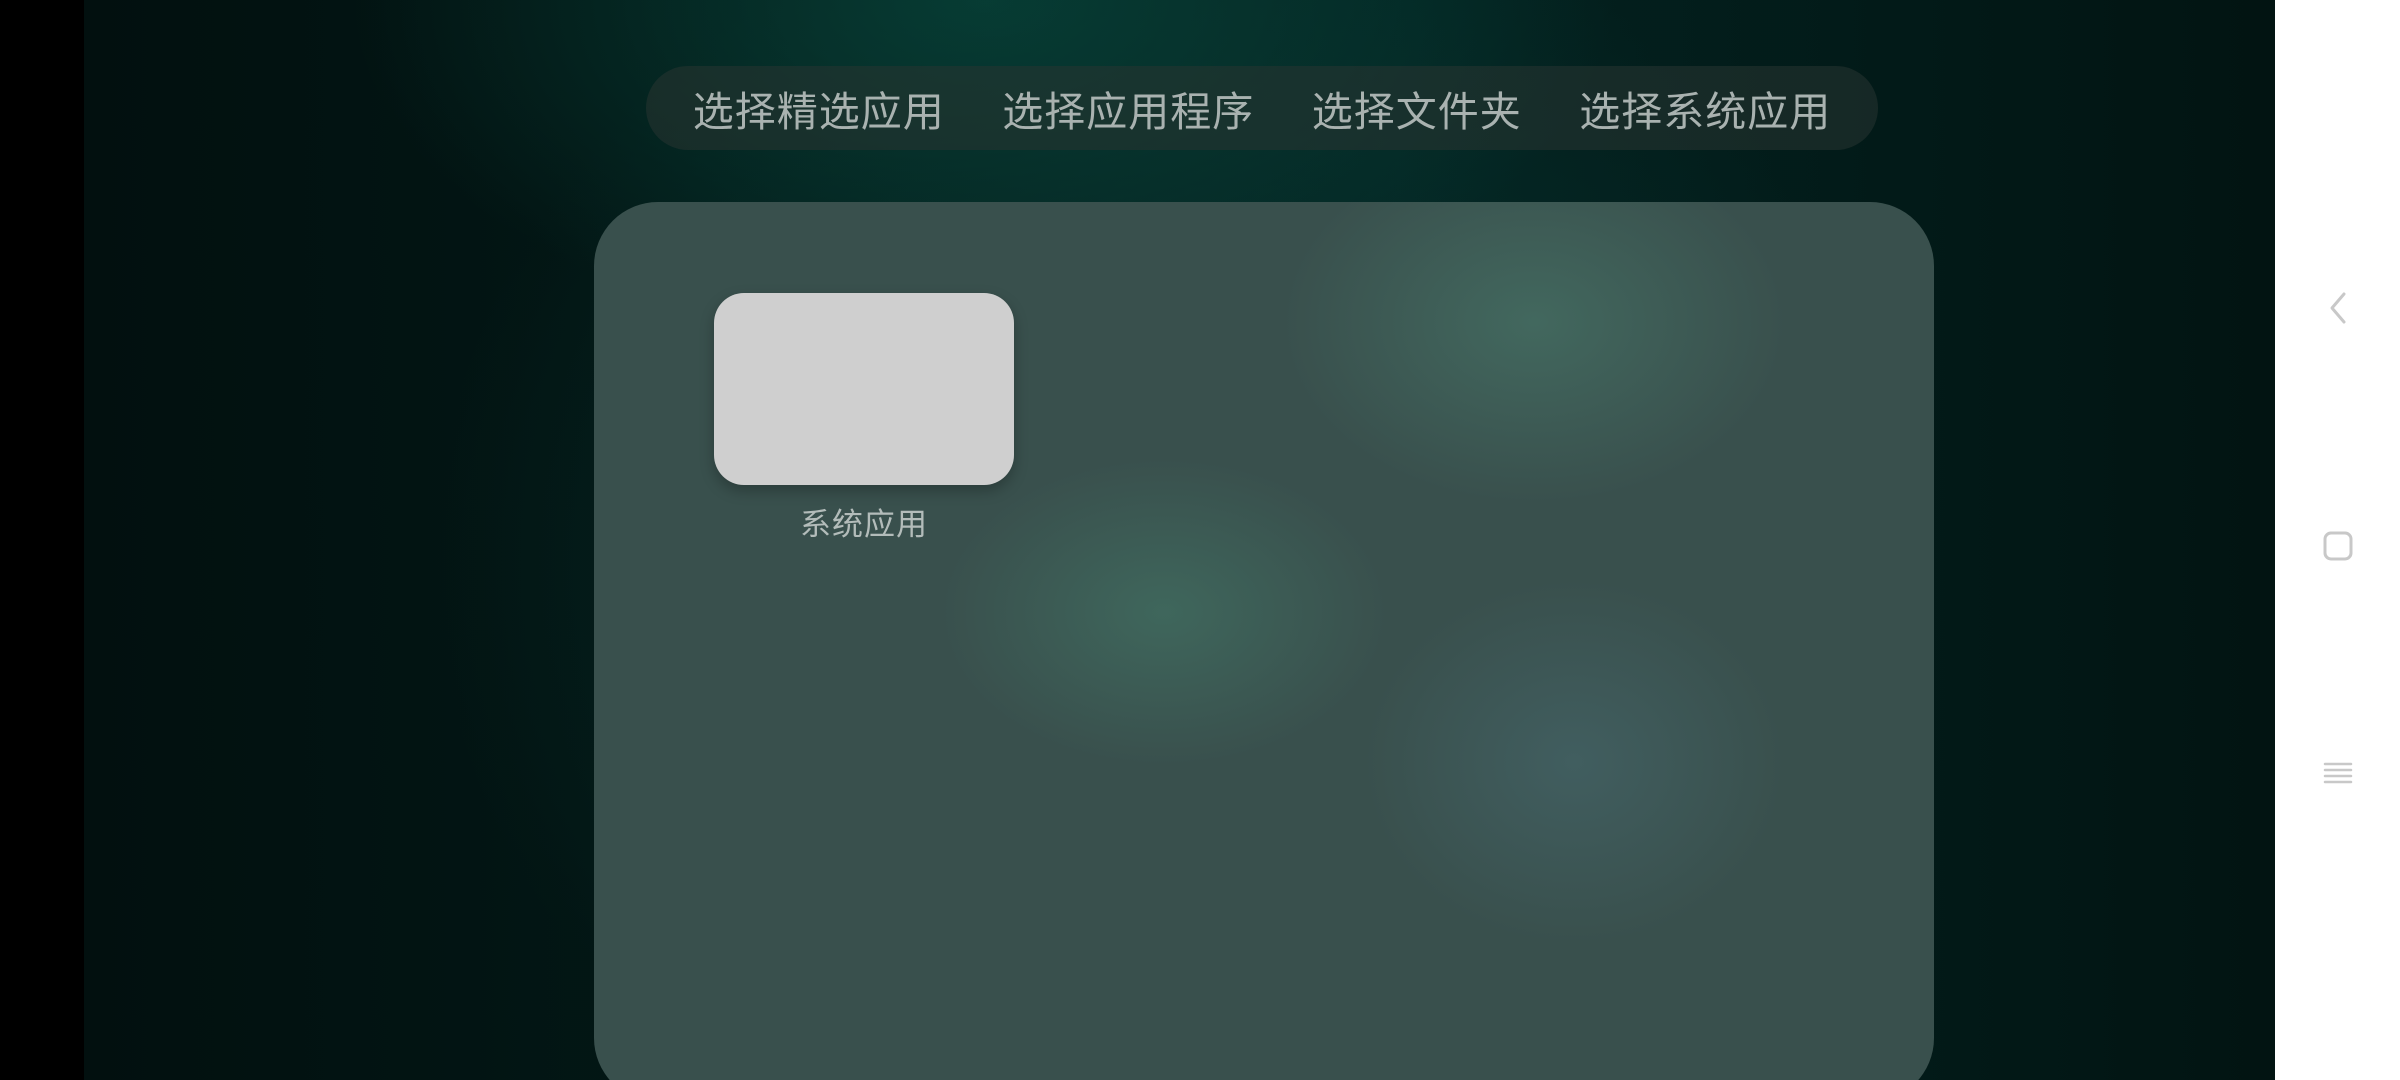  I want to click on home-square-icon, so click(2337, 546).